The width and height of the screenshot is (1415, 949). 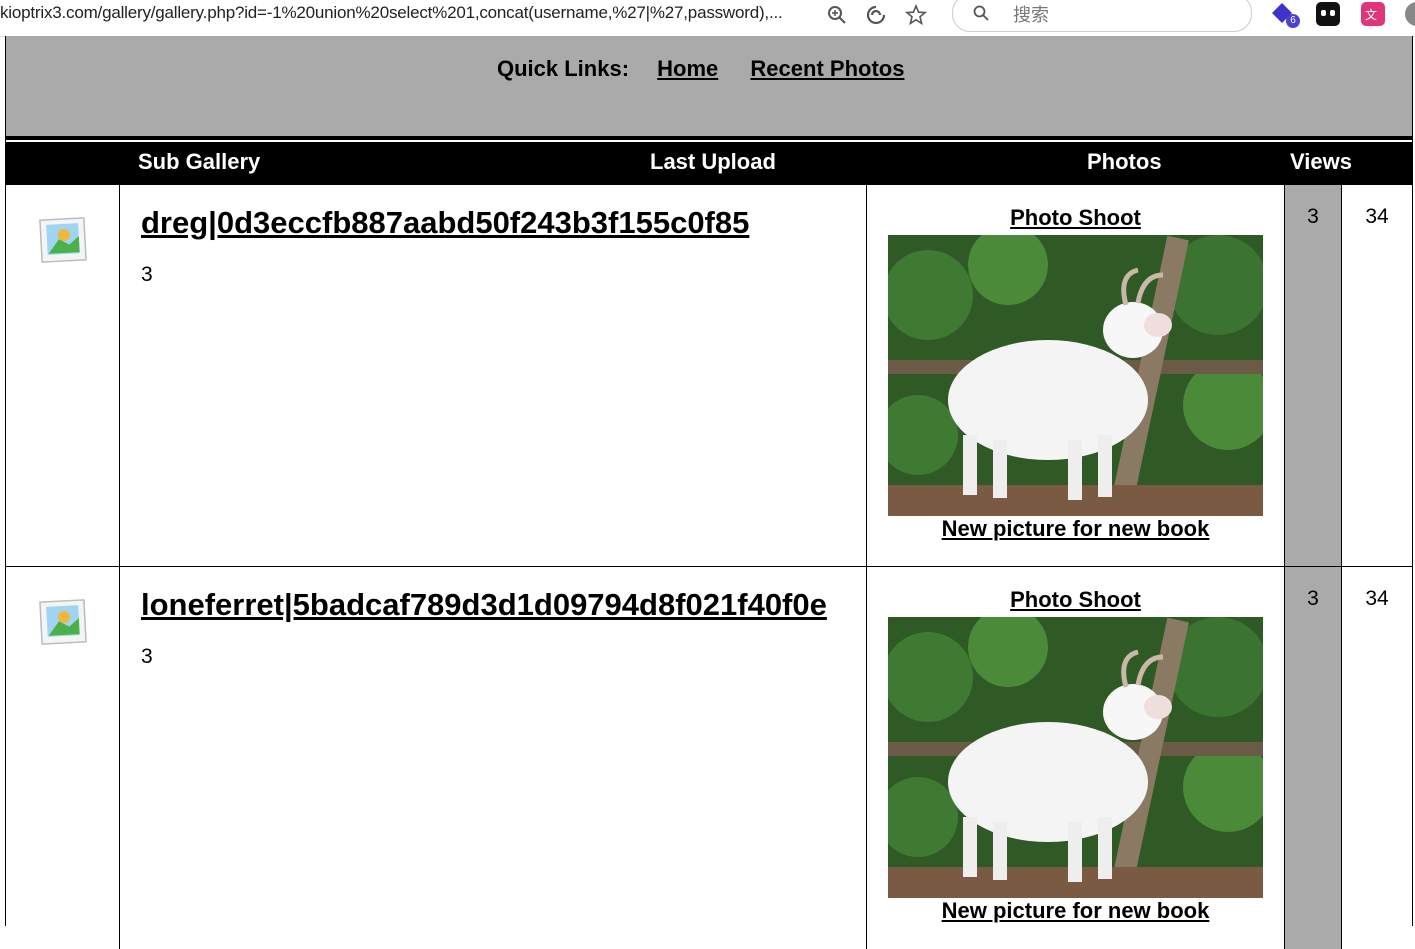 What do you see at coordinates (1293, 21) in the screenshot?
I see `extension-badge: 6` at bounding box center [1293, 21].